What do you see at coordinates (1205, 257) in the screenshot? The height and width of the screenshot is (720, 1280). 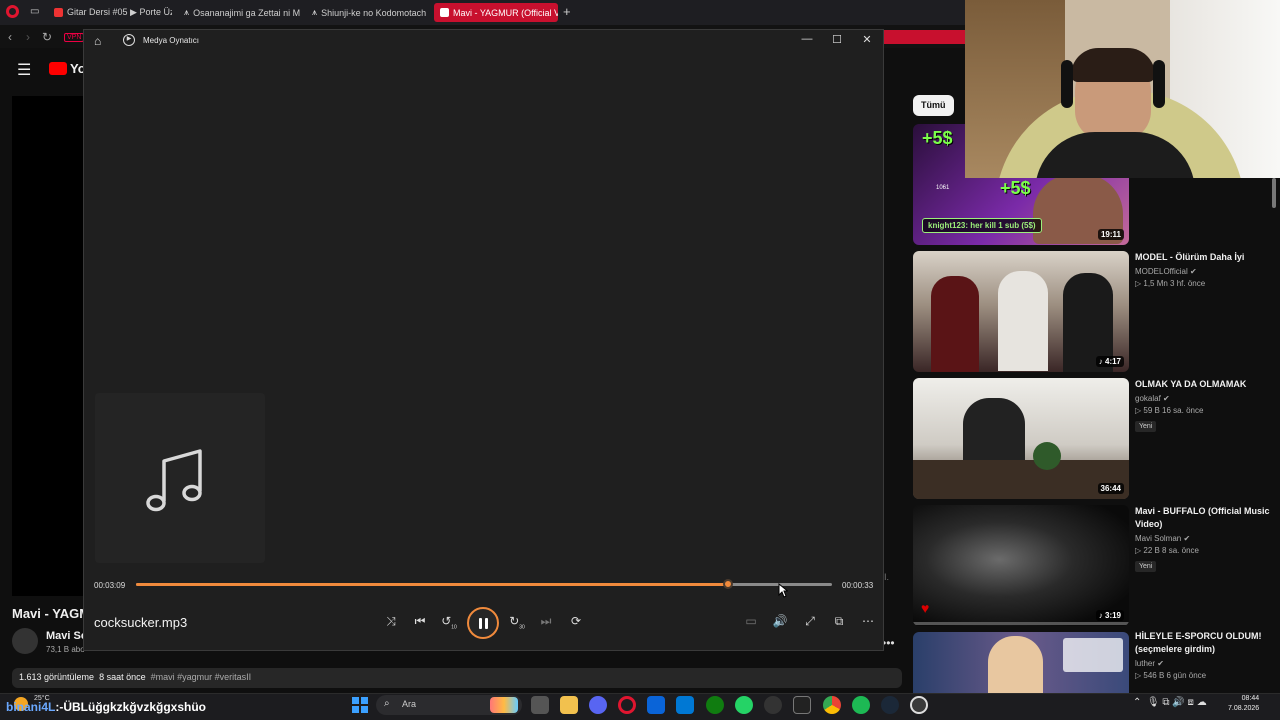 I see `video-title: MODEL - Ölürüm Daha İyi` at bounding box center [1205, 257].